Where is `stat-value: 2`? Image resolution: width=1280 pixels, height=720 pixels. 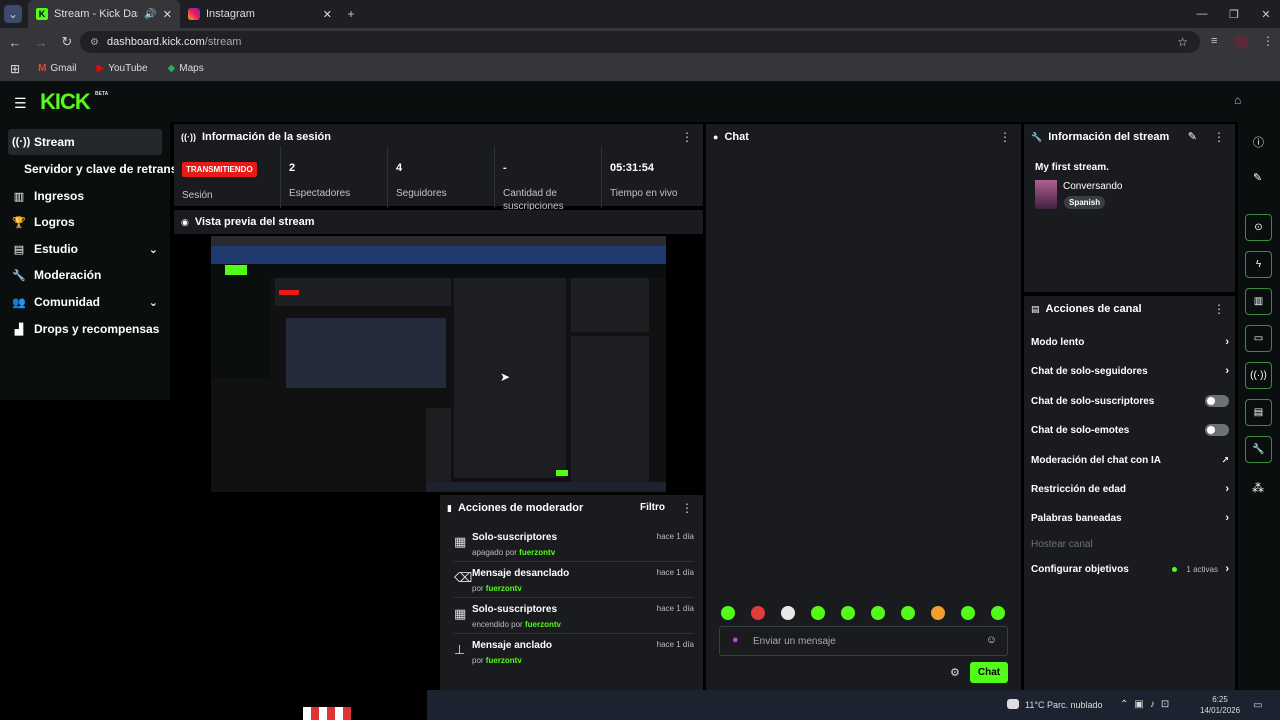 stat-value: 2 is located at coordinates (292, 168).